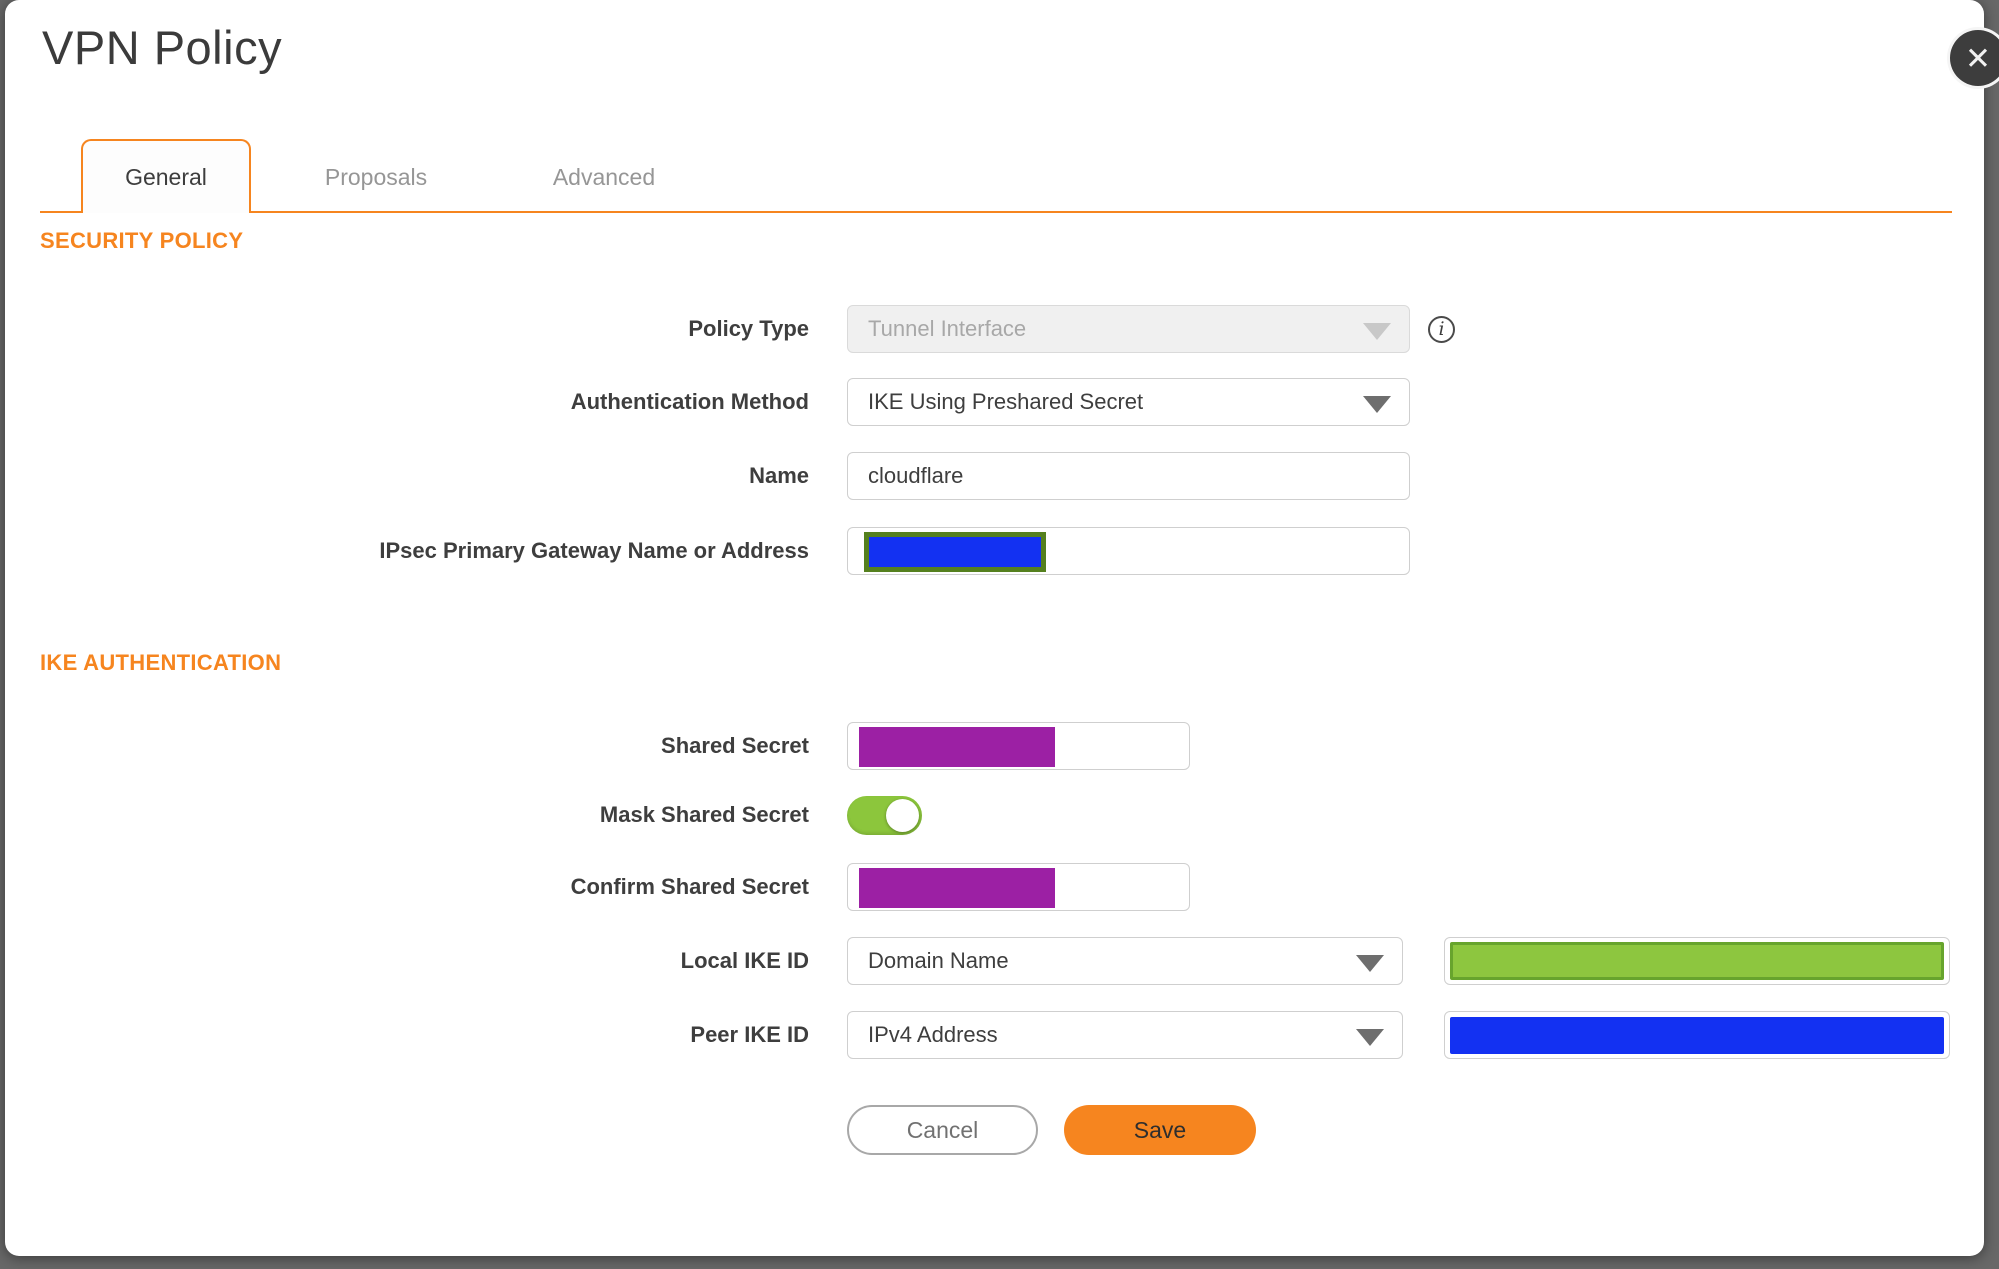 The width and height of the screenshot is (1999, 1269). I want to click on shared-secret-input, so click(1018, 746).